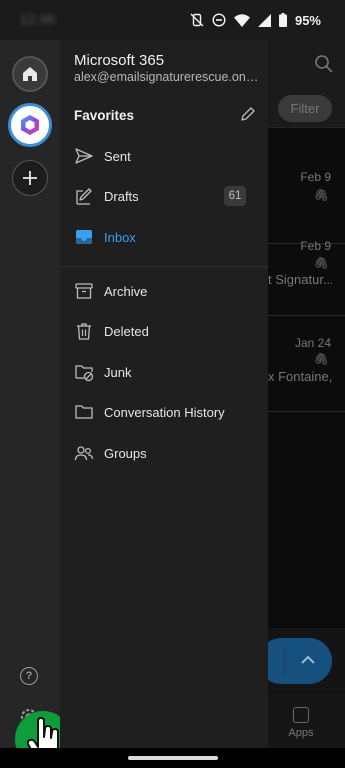 This screenshot has height=768, width=345. What do you see at coordinates (301, 733) in the screenshot?
I see `apps-label: Apps` at bounding box center [301, 733].